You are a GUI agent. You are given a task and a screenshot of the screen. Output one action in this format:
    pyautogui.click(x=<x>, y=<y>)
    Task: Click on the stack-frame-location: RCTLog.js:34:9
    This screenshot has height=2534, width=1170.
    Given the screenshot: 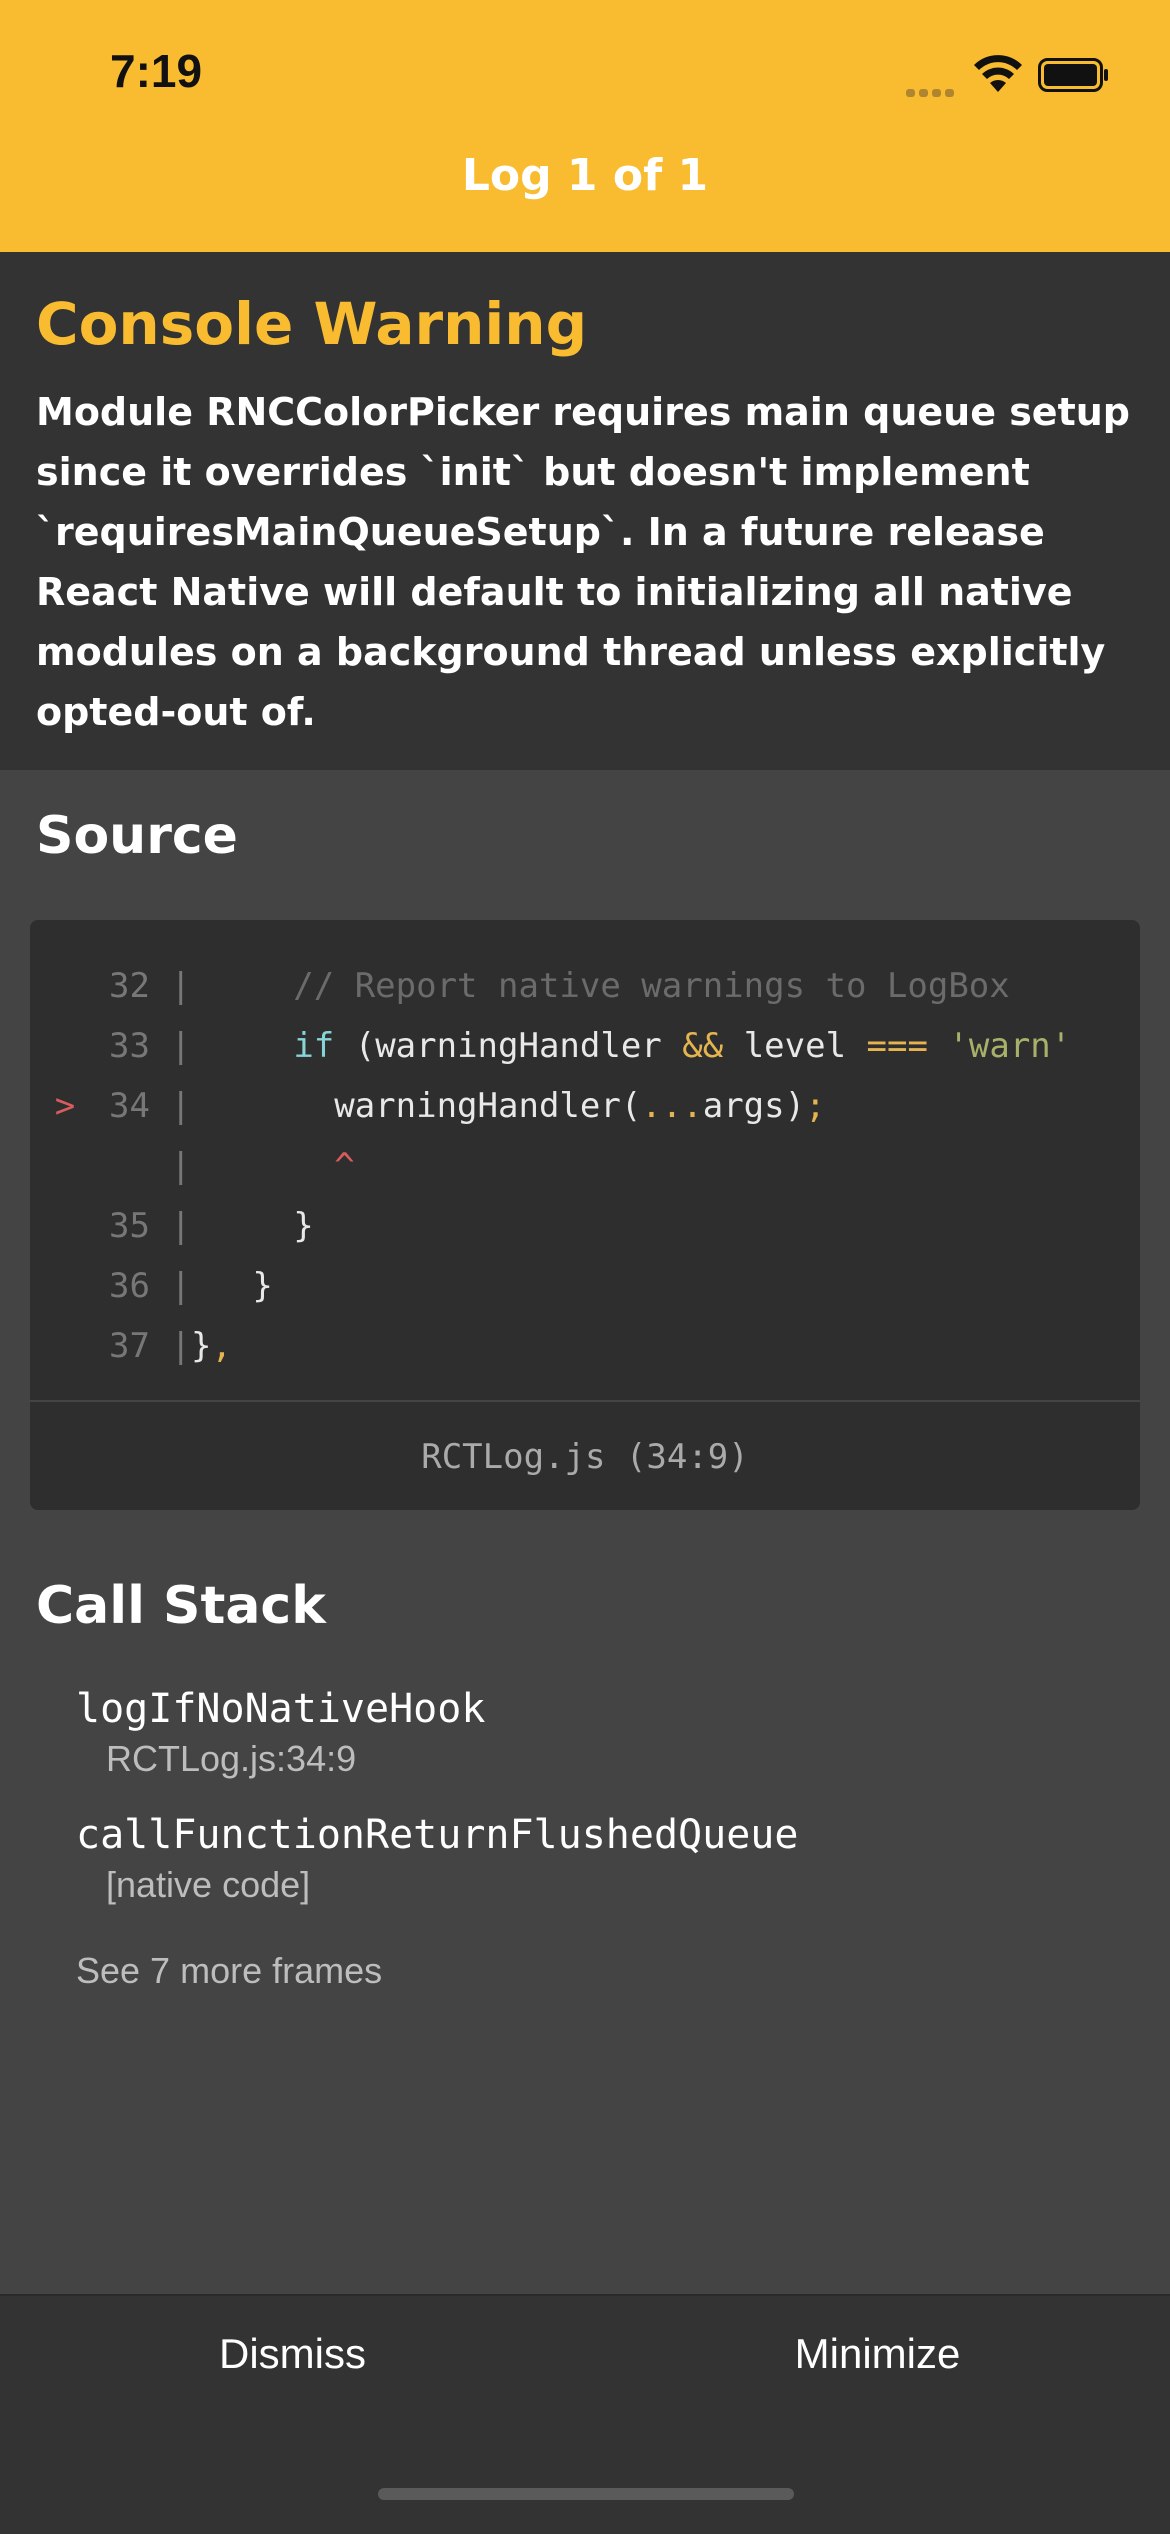 What is the action you would take?
    pyautogui.click(x=231, y=1758)
    